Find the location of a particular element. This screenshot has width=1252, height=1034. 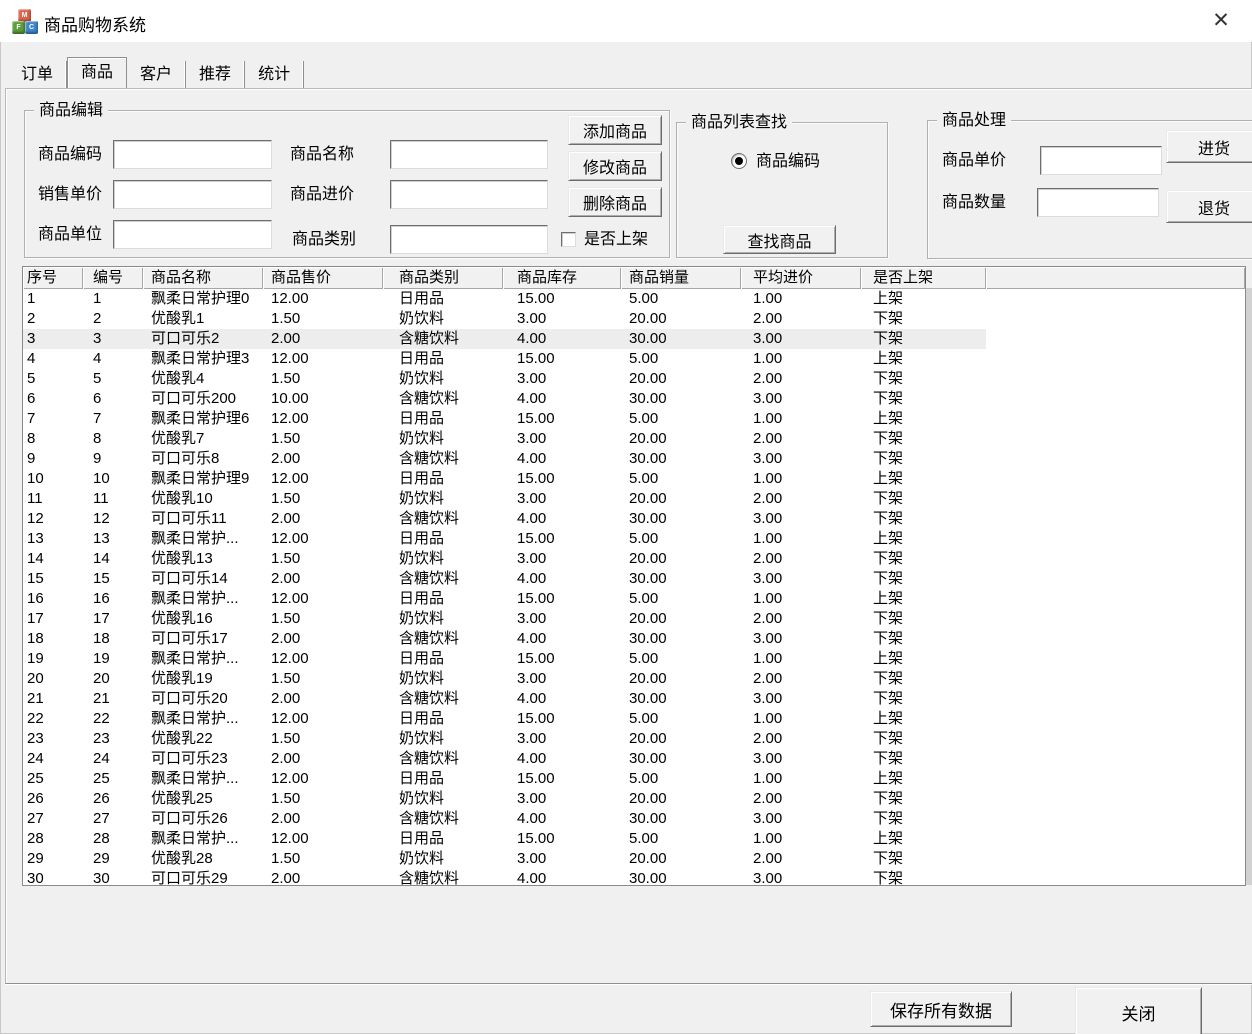

table-row: 9 9 可口可乐8 2.00 含糖饮料 4.00 30.00 3.00 下架 is located at coordinates (634, 459).